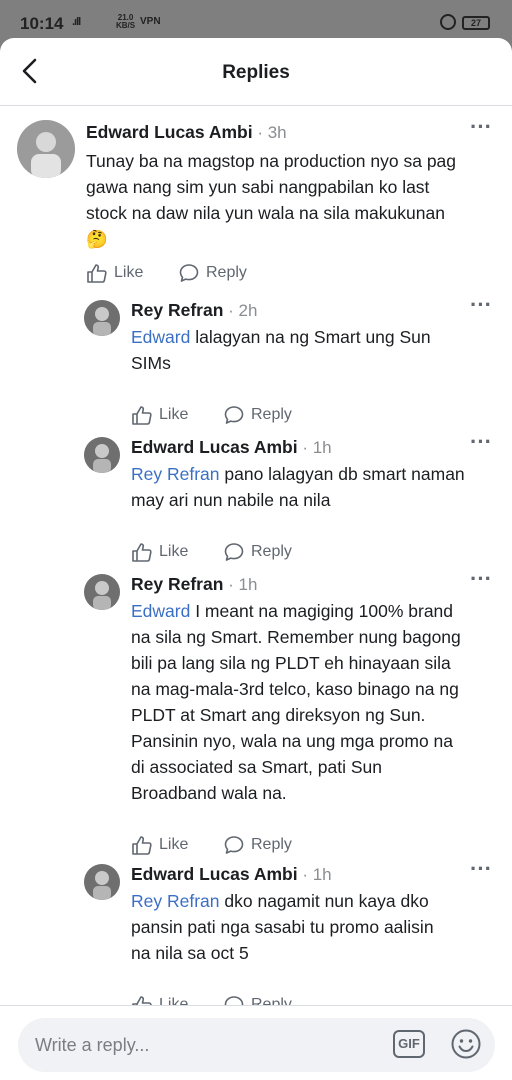 The width and height of the screenshot is (512, 1080). I want to click on comment-line: pansin pati nga sasabi tu promo aalisin, so click(282, 927).